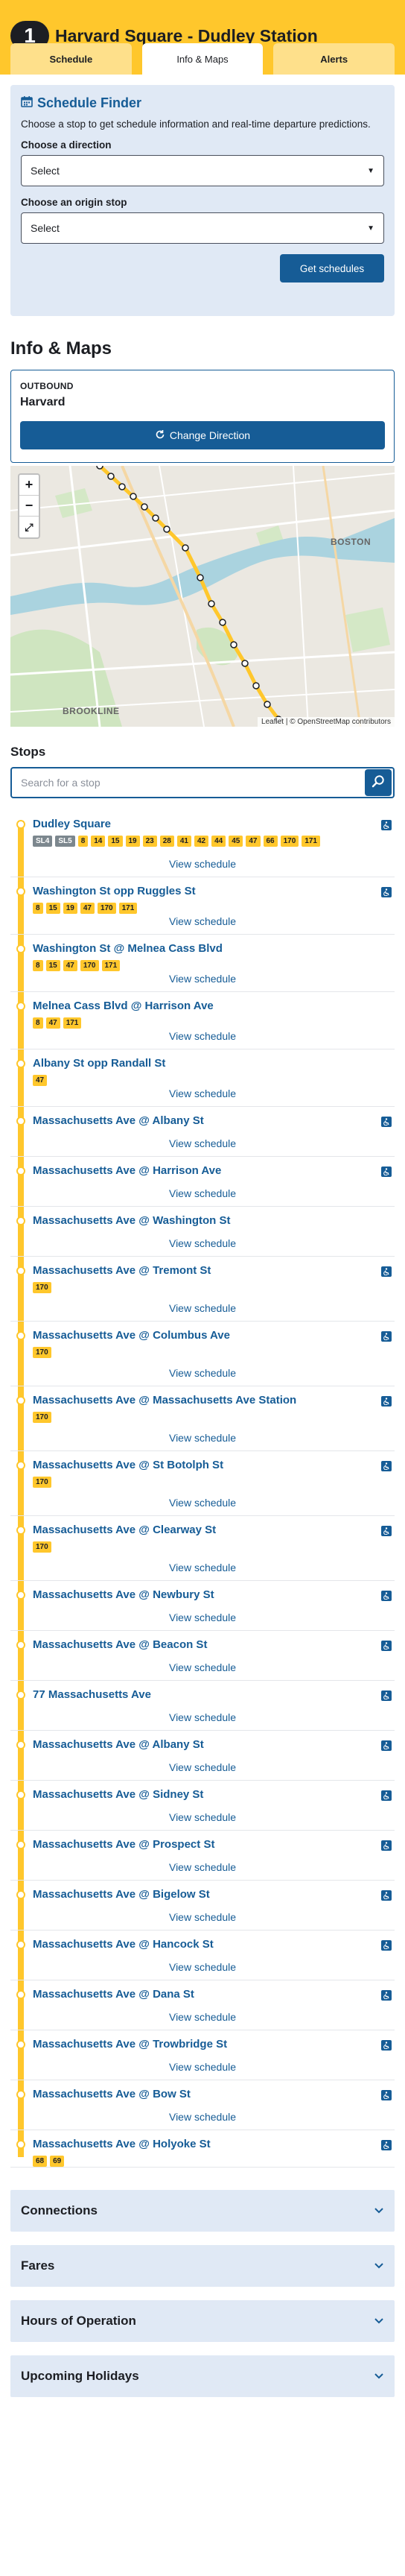 This screenshot has width=405, height=2576. Describe the element at coordinates (204, 1641) in the screenshot. I see `stop-name-link: Massachusetts Ave @ Beacon St` at that location.